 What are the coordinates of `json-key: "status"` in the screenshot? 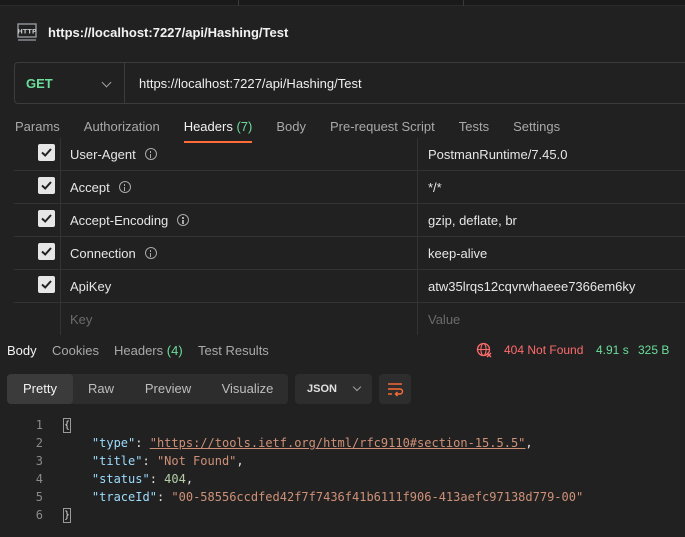 It's located at (120, 479).